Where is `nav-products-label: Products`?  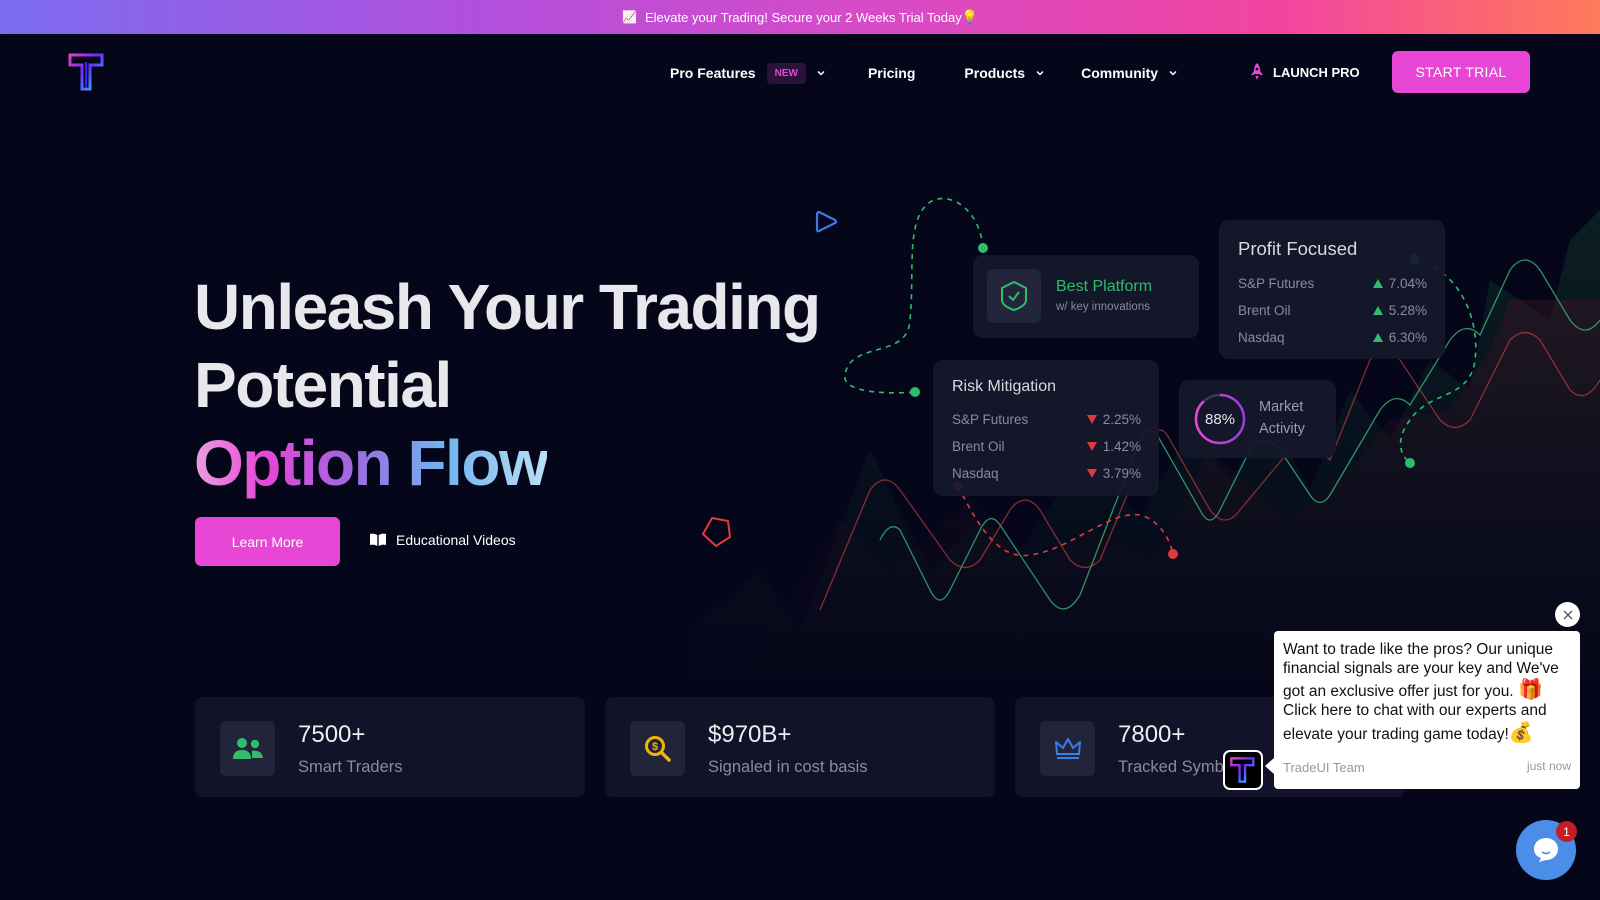
nav-products-label: Products is located at coordinates (995, 73).